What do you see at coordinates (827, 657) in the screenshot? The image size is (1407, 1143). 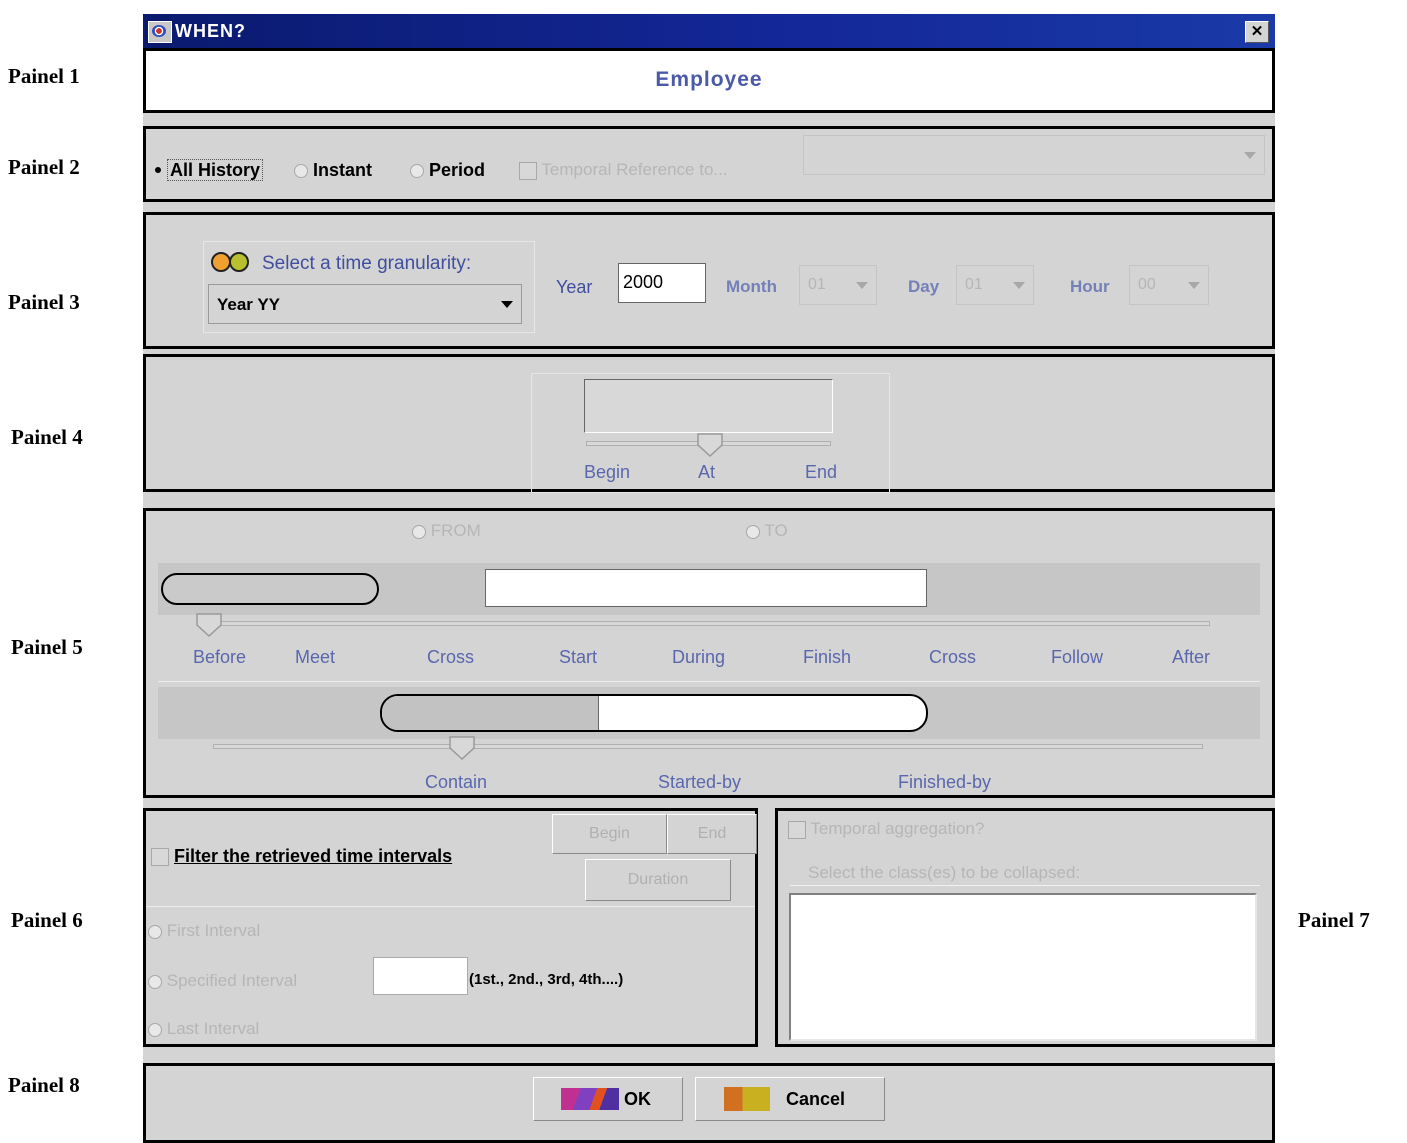 I see `relation-finish: Finish` at bounding box center [827, 657].